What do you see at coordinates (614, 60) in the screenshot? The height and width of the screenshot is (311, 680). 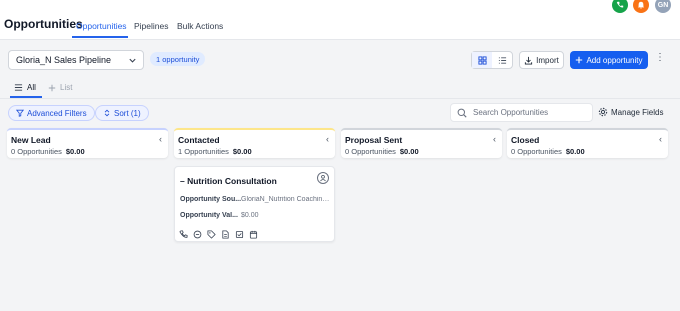 I see `add-opportunity-label: Add opportunity` at bounding box center [614, 60].